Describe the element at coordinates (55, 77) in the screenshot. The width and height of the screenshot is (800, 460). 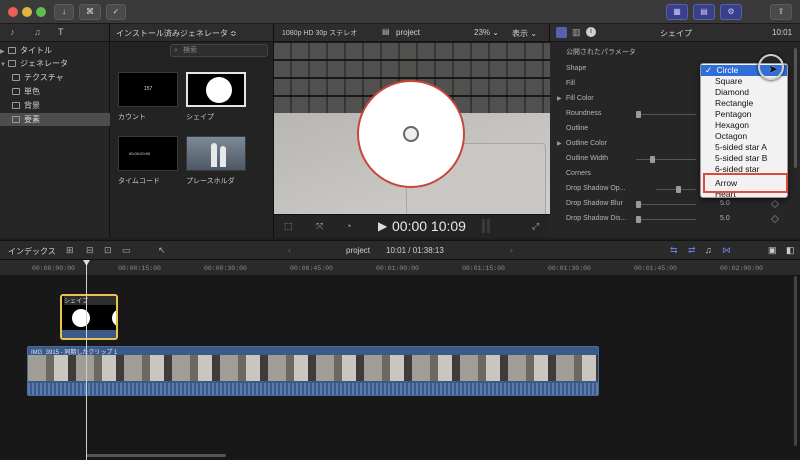
I see `sidebar-item-textures: テクスチャ` at that location.